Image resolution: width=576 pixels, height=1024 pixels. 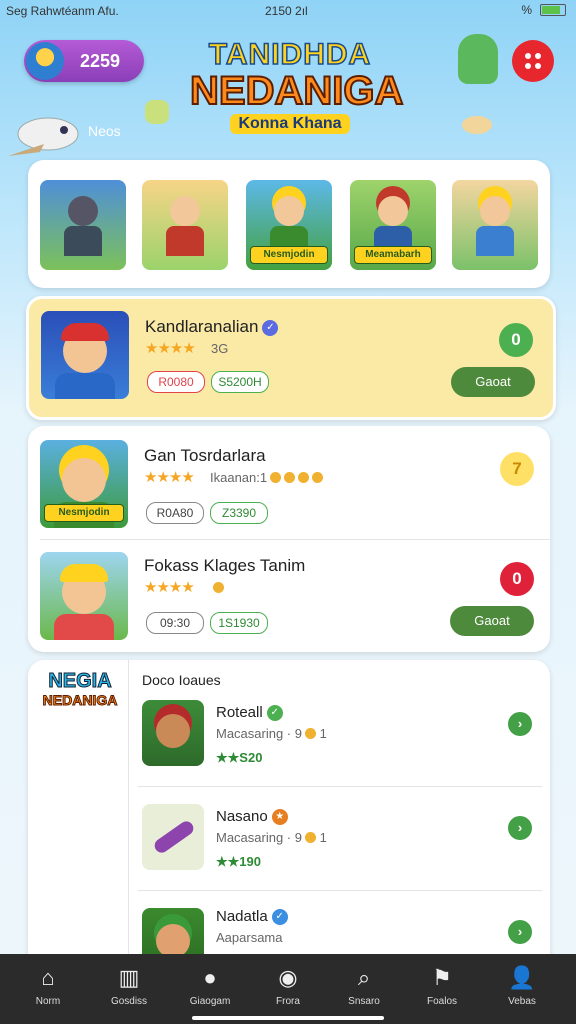 What do you see at coordinates (267, 477) in the screenshot?
I see `list-meta: Ikaanan:1` at bounding box center [267, 477].